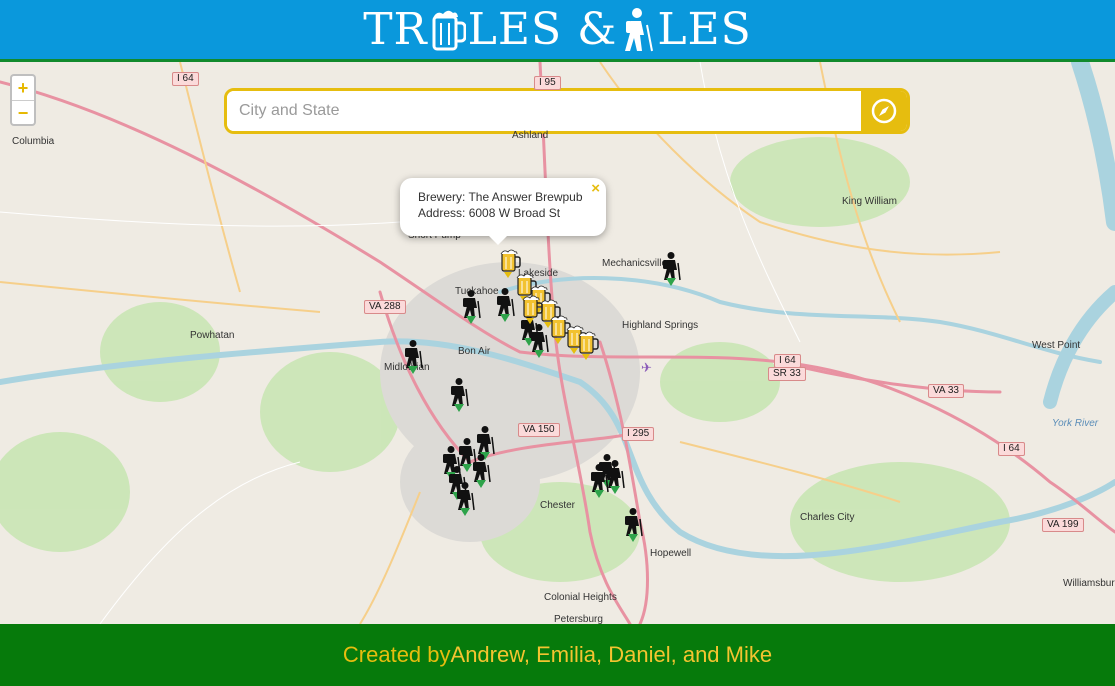  Describe the element at coordinates (611, 654) in the screenshot. I see `footer-authors: Andrew, Emilia, Daniel, and Mike` at that location.